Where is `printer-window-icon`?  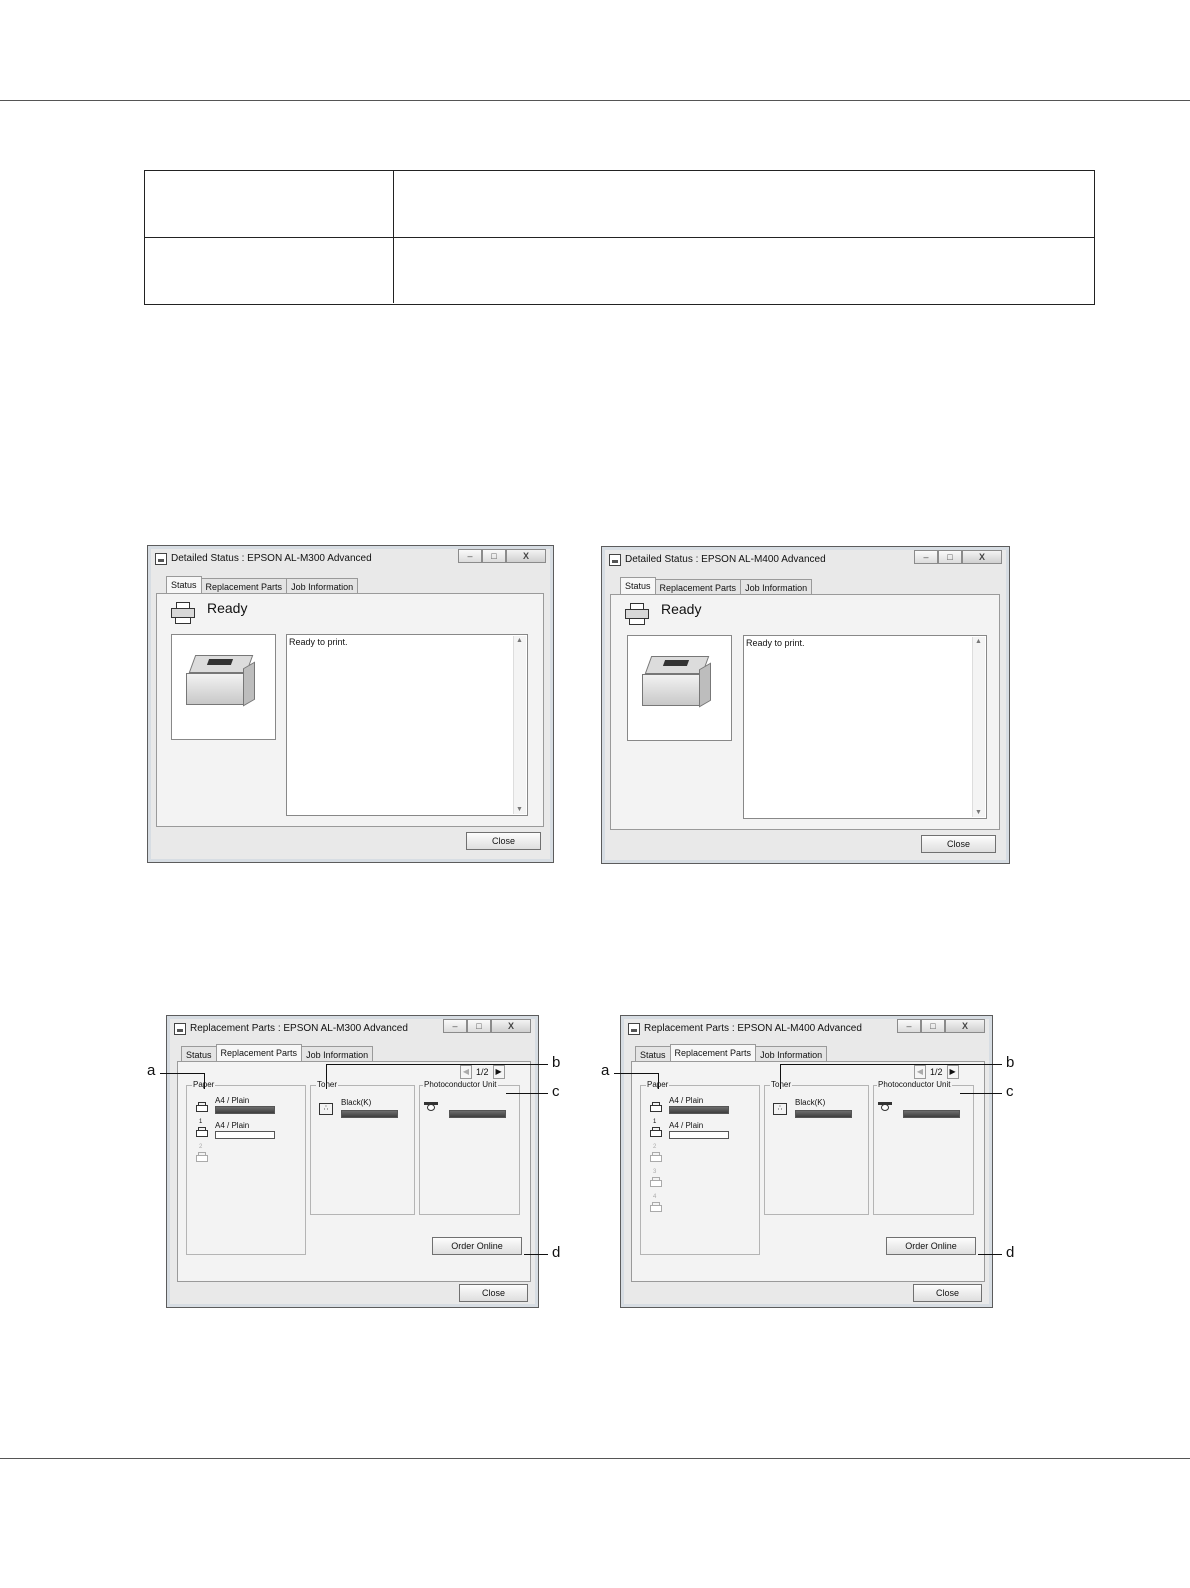 printer-window-icon is located at coordinates (161, 559).